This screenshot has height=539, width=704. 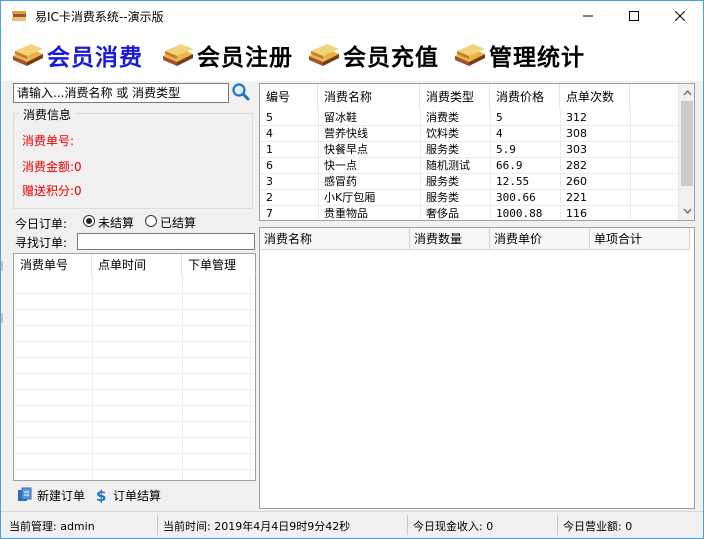 What do you see at coordinates (218, 265) in the screenshot?
I see `column-header: 下单管理` at bounding box center [218, 265].